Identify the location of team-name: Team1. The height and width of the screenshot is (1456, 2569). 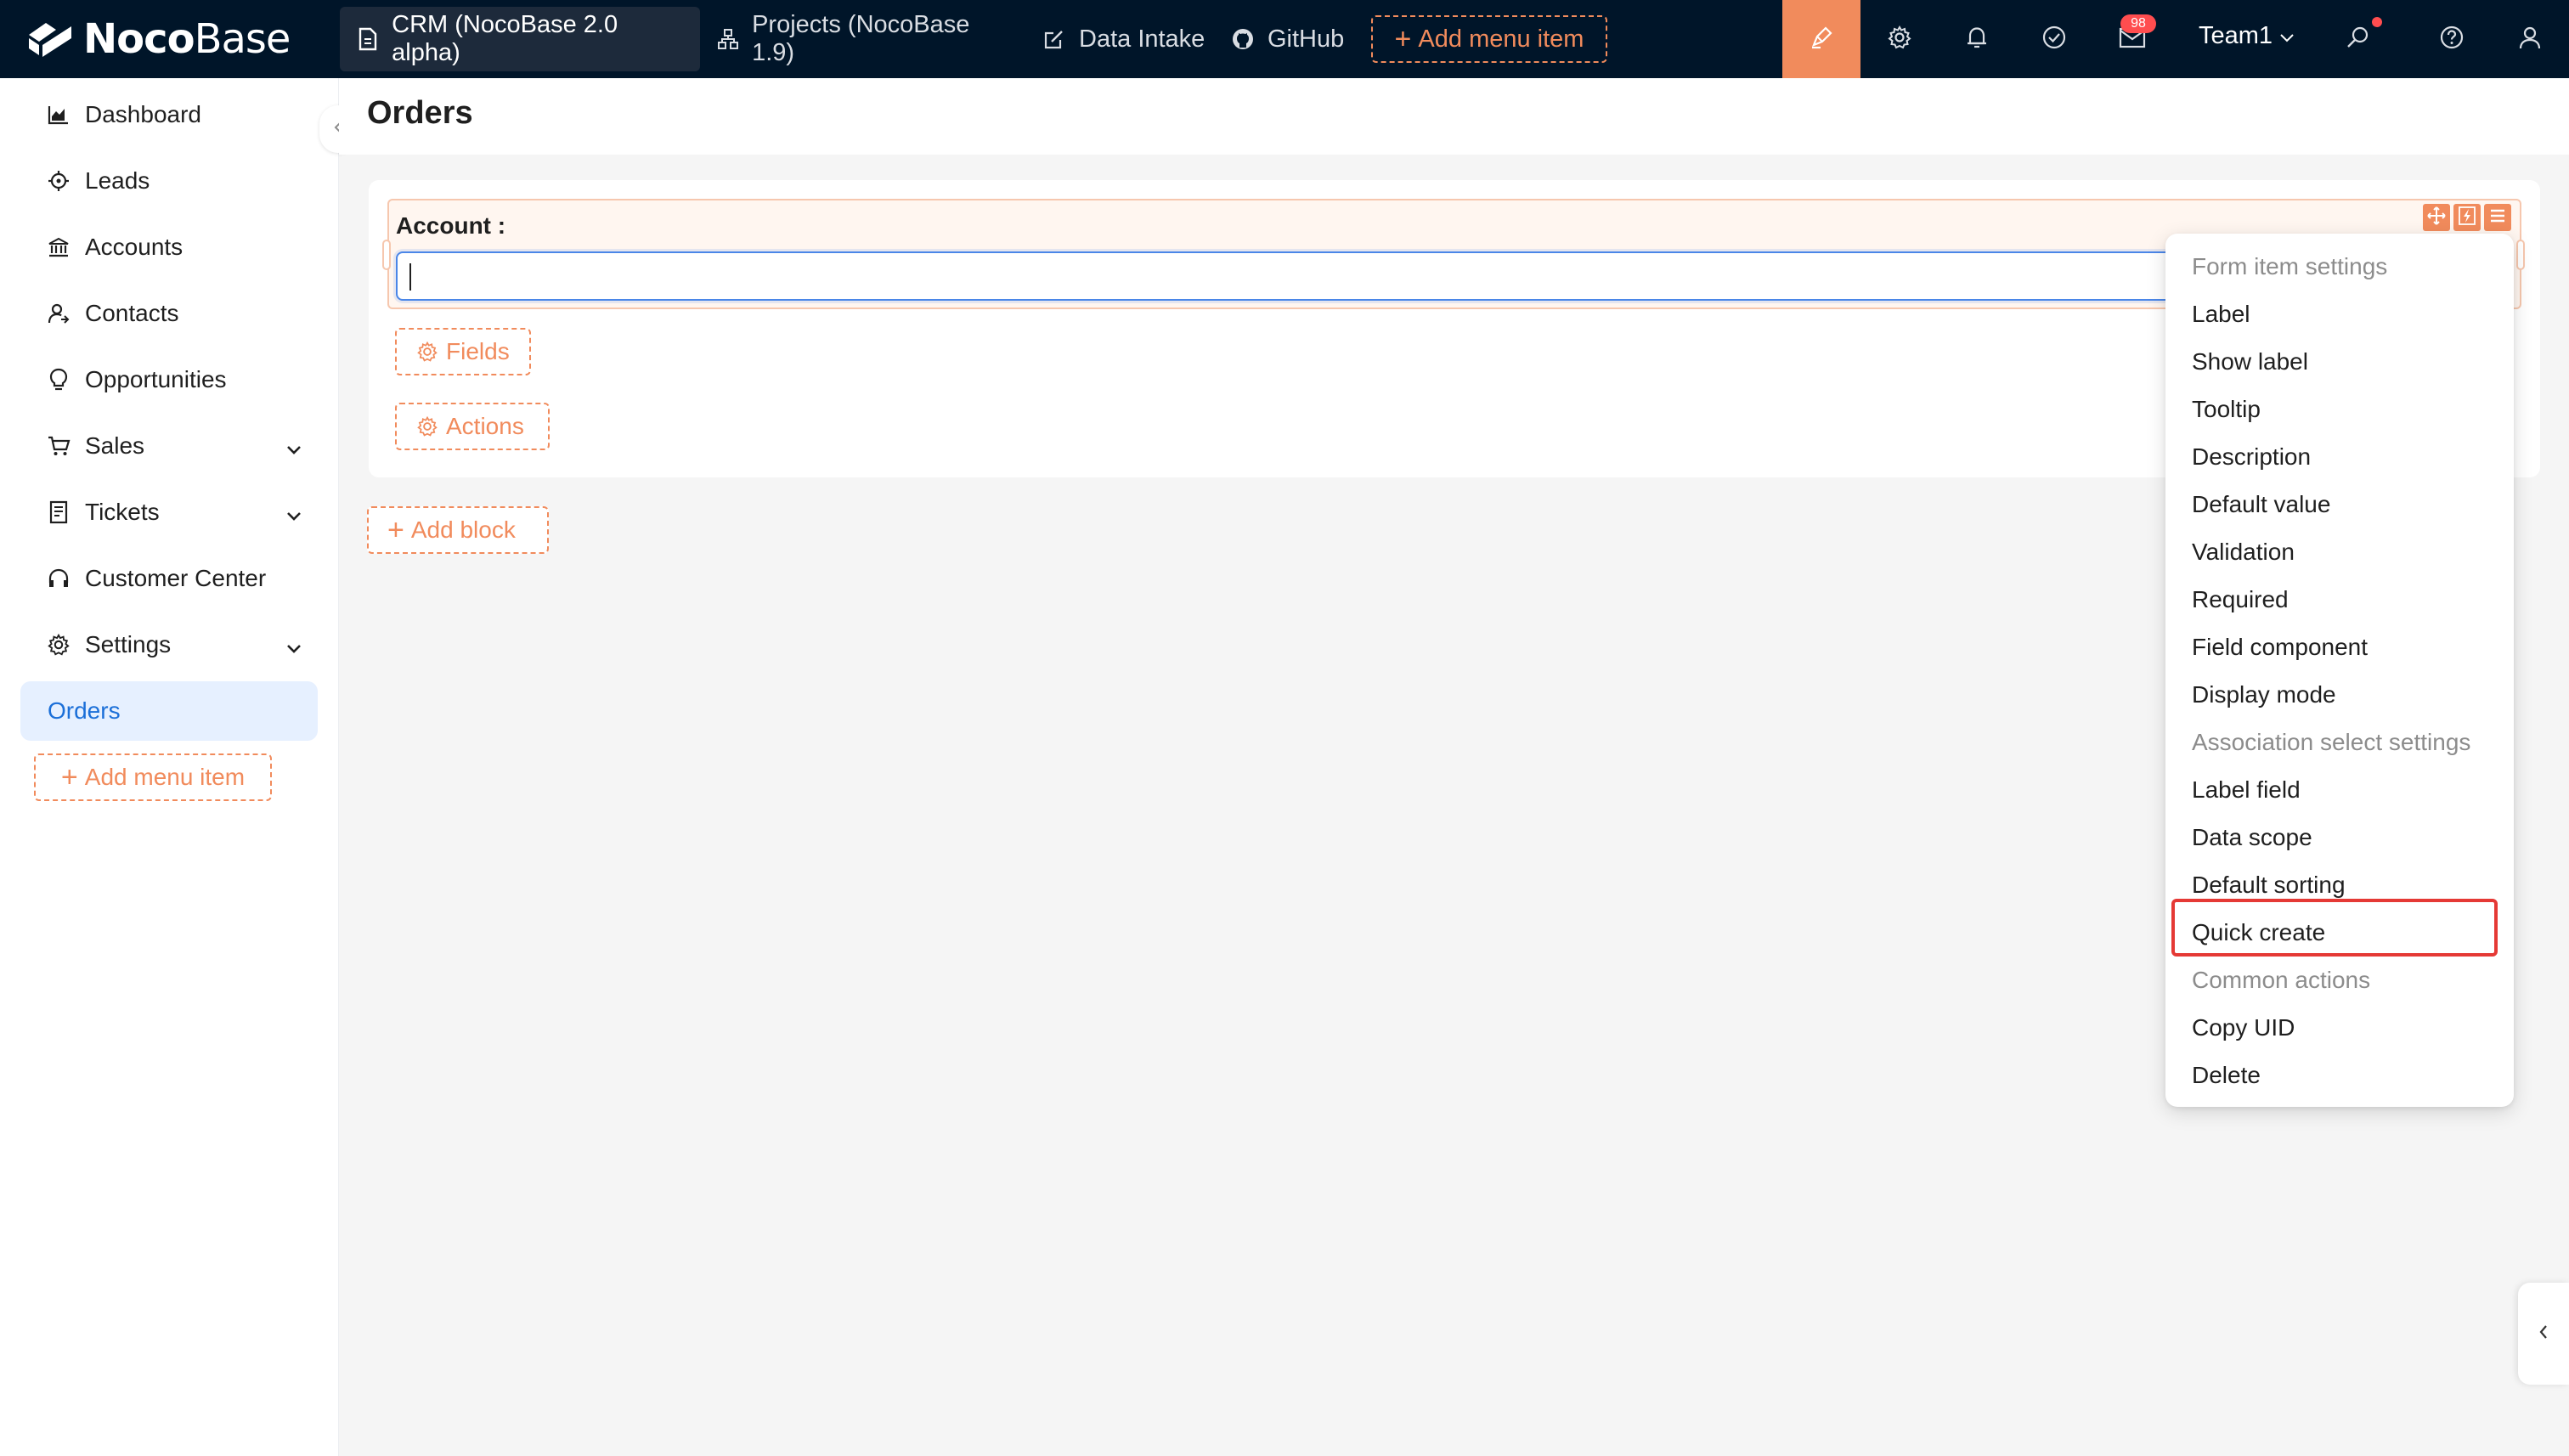
(2236, 35).